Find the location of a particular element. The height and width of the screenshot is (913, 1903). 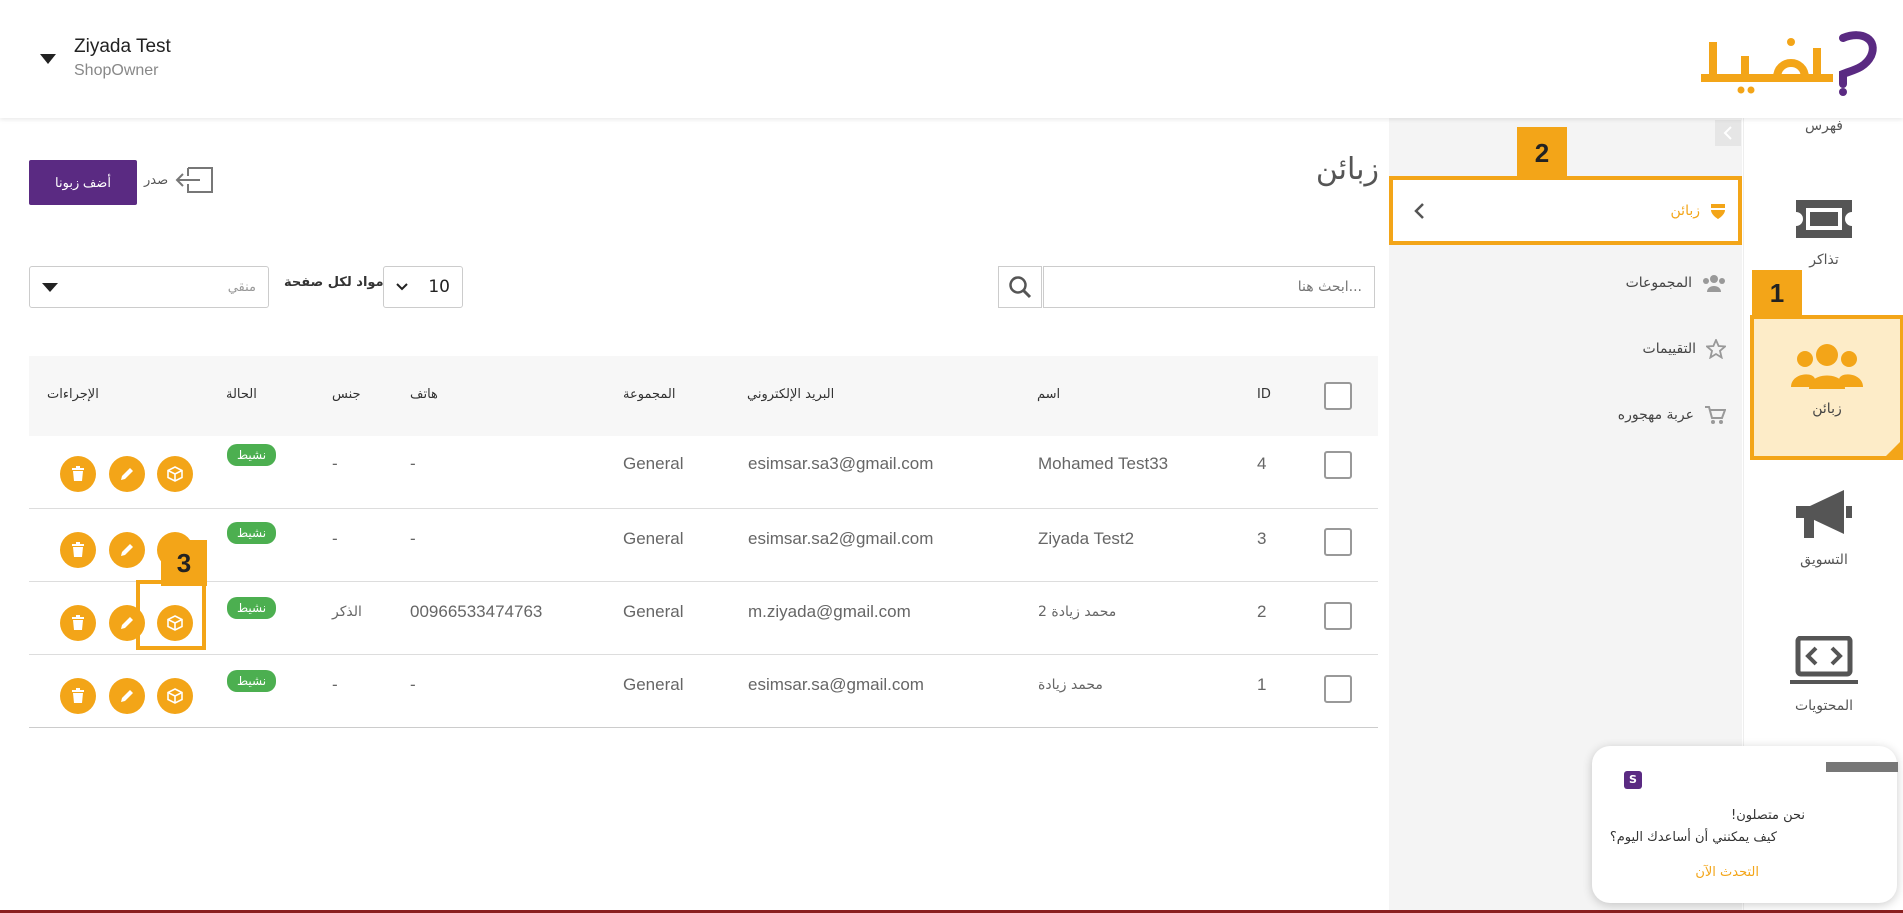

subnav-item-reviews: التقييمات is located at coordinates (1684, 349).